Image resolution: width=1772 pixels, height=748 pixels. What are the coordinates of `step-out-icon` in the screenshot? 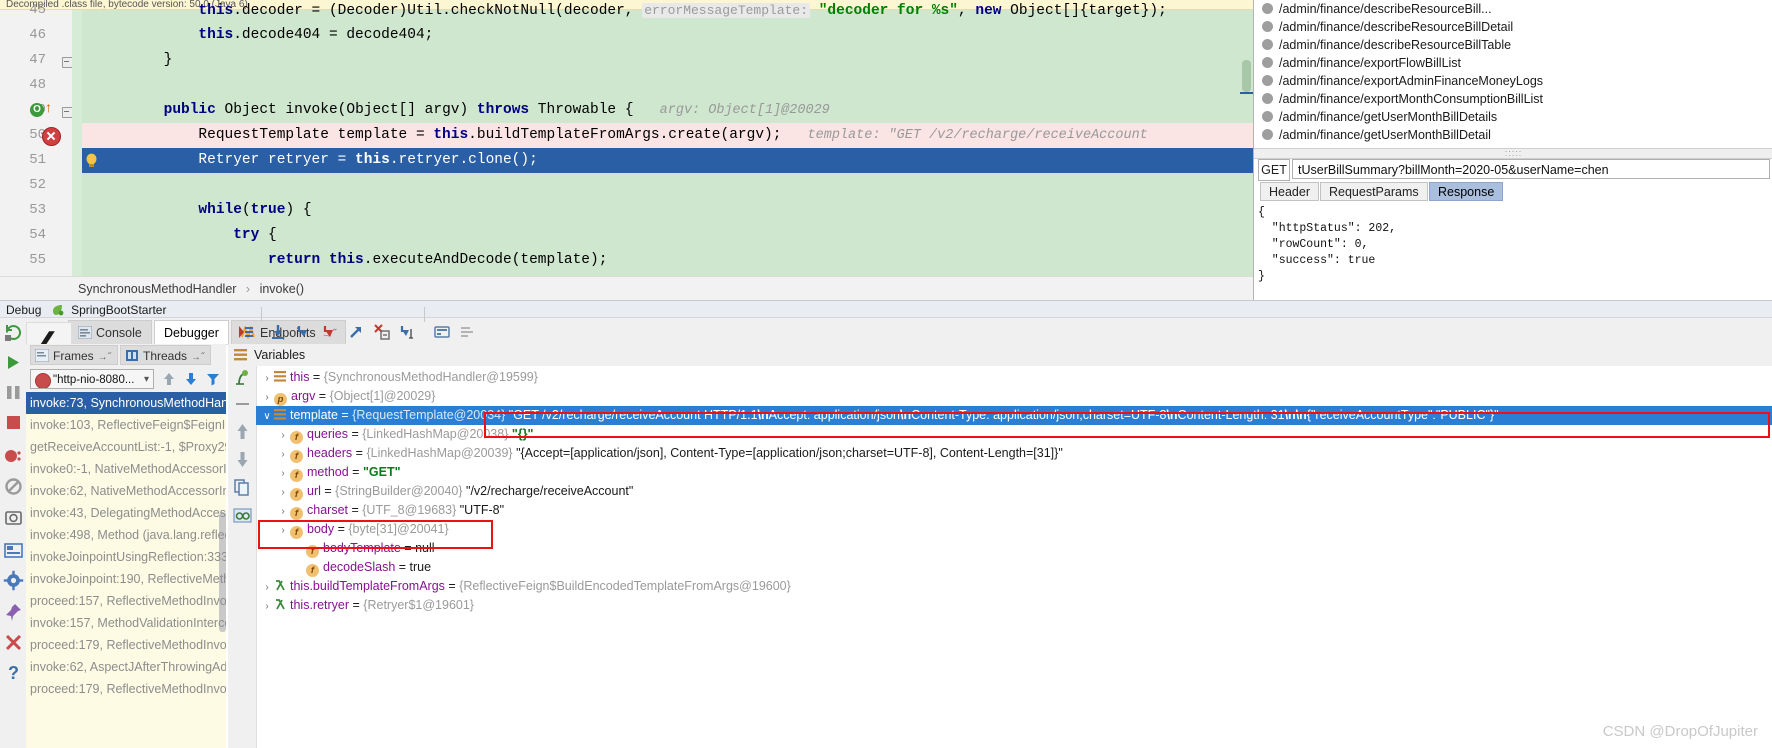 It's located at (356, 332).